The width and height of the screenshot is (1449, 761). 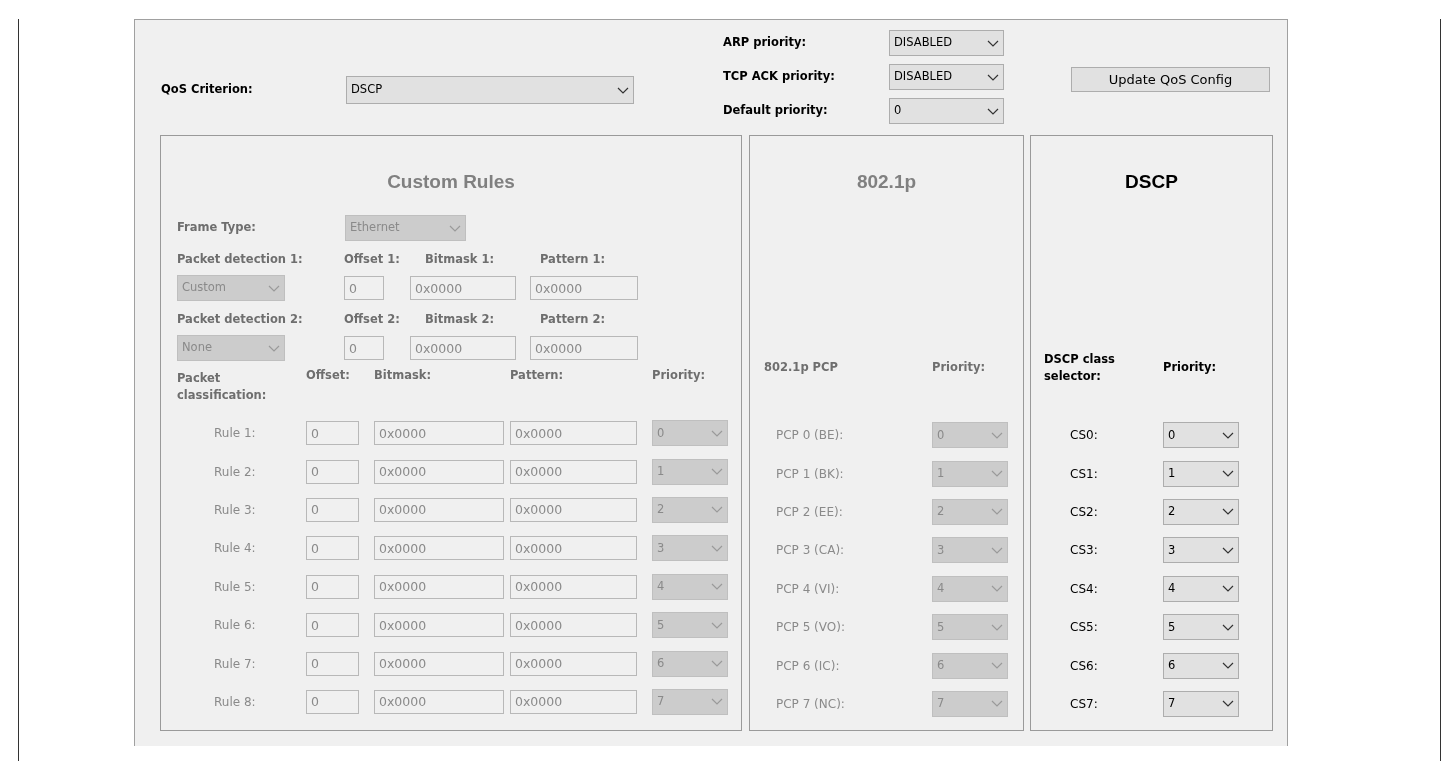 What do you see at coordinates (240, 259) in the screenshot?
I see `field-label: Packet detection 1:` at bounding box center [240, 259].